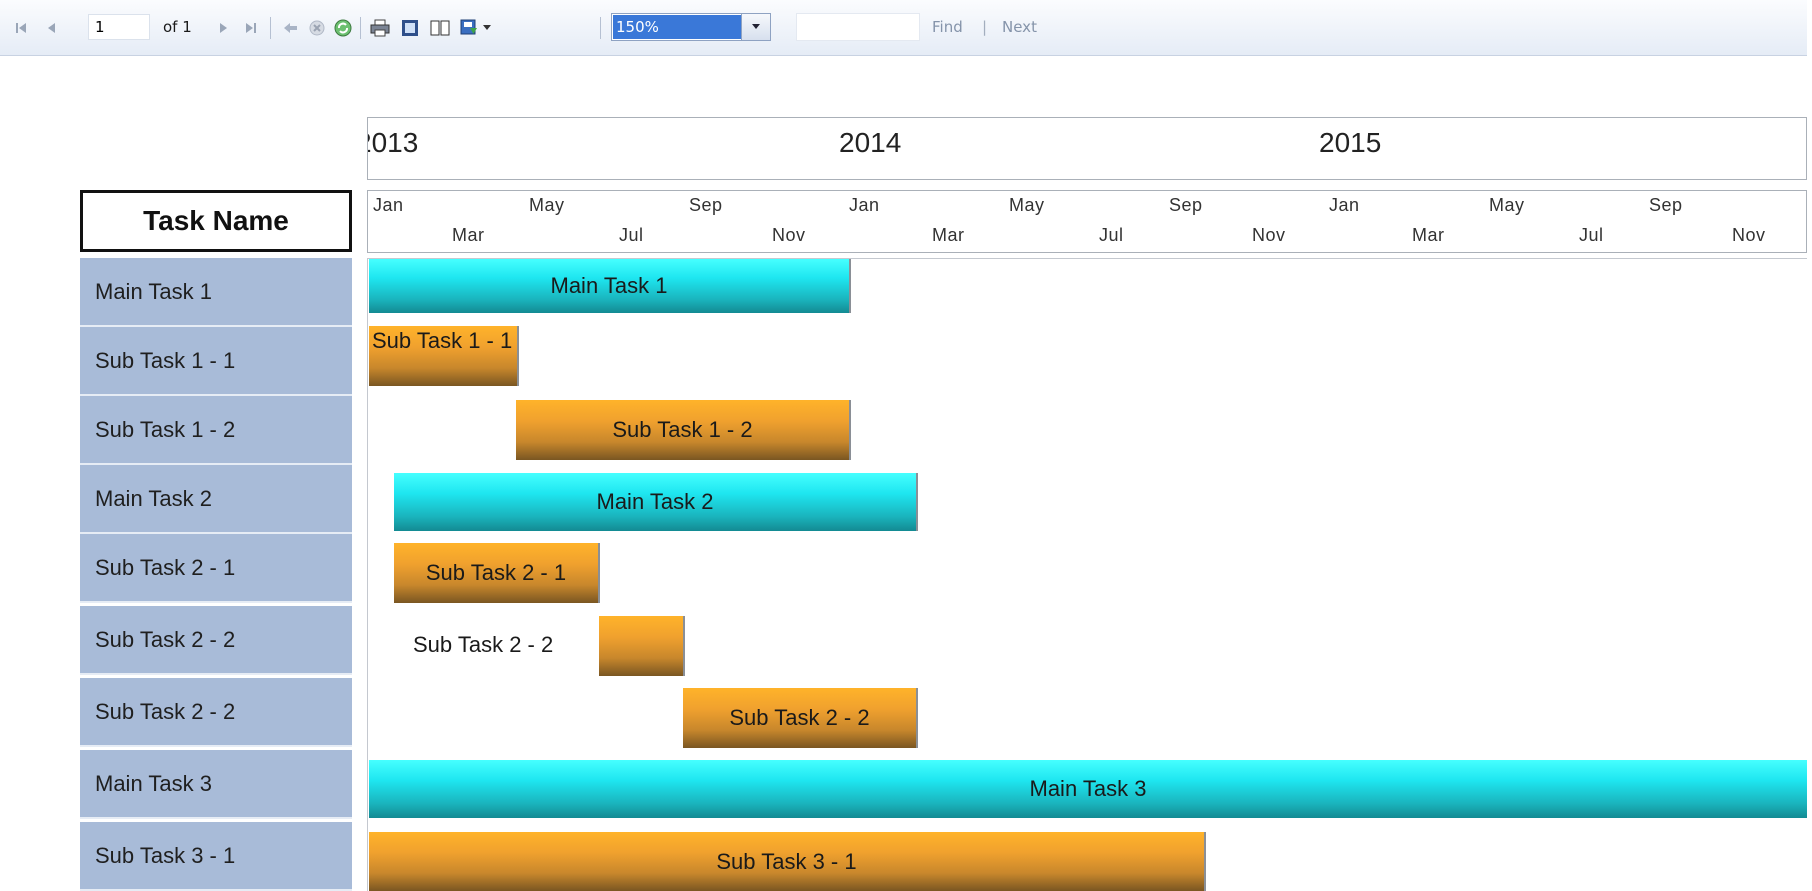 This screenshot has height=891, width=1812. Describe the element at coordinates (380, 27) in the screenshot. I see `print-icon` at that location.